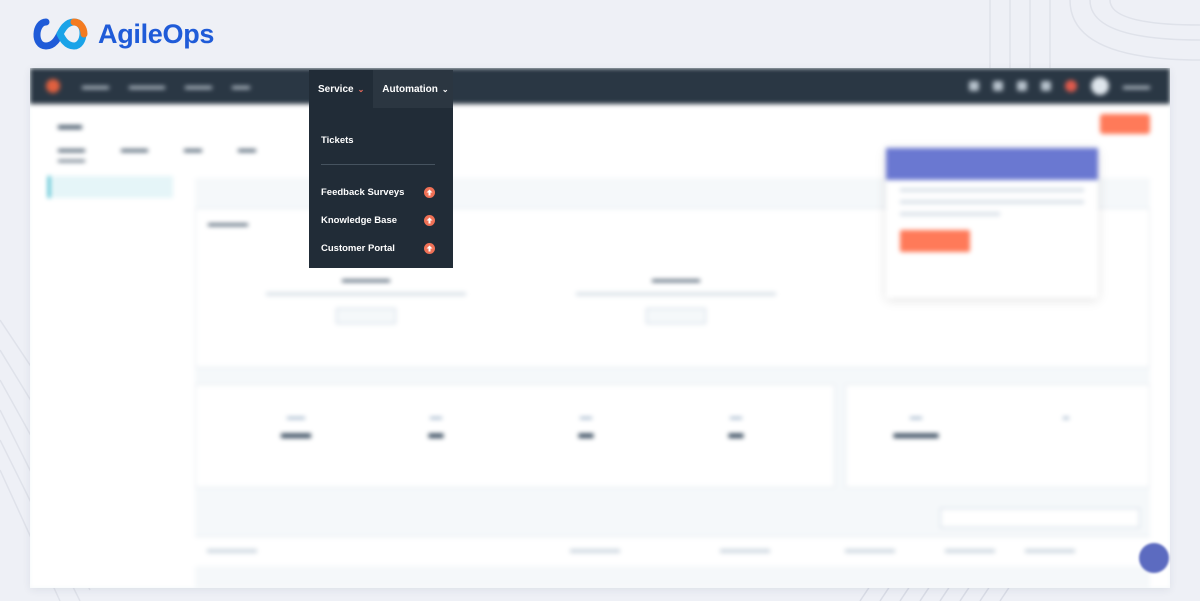 The width and height of the screenshot is (1200, 601). I want to click on sidebar, so click(110, 212).